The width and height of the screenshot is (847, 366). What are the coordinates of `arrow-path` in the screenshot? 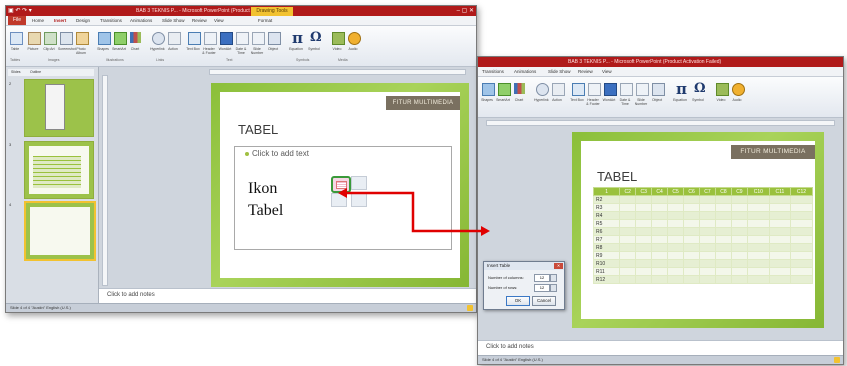 It's located at (412, 212).